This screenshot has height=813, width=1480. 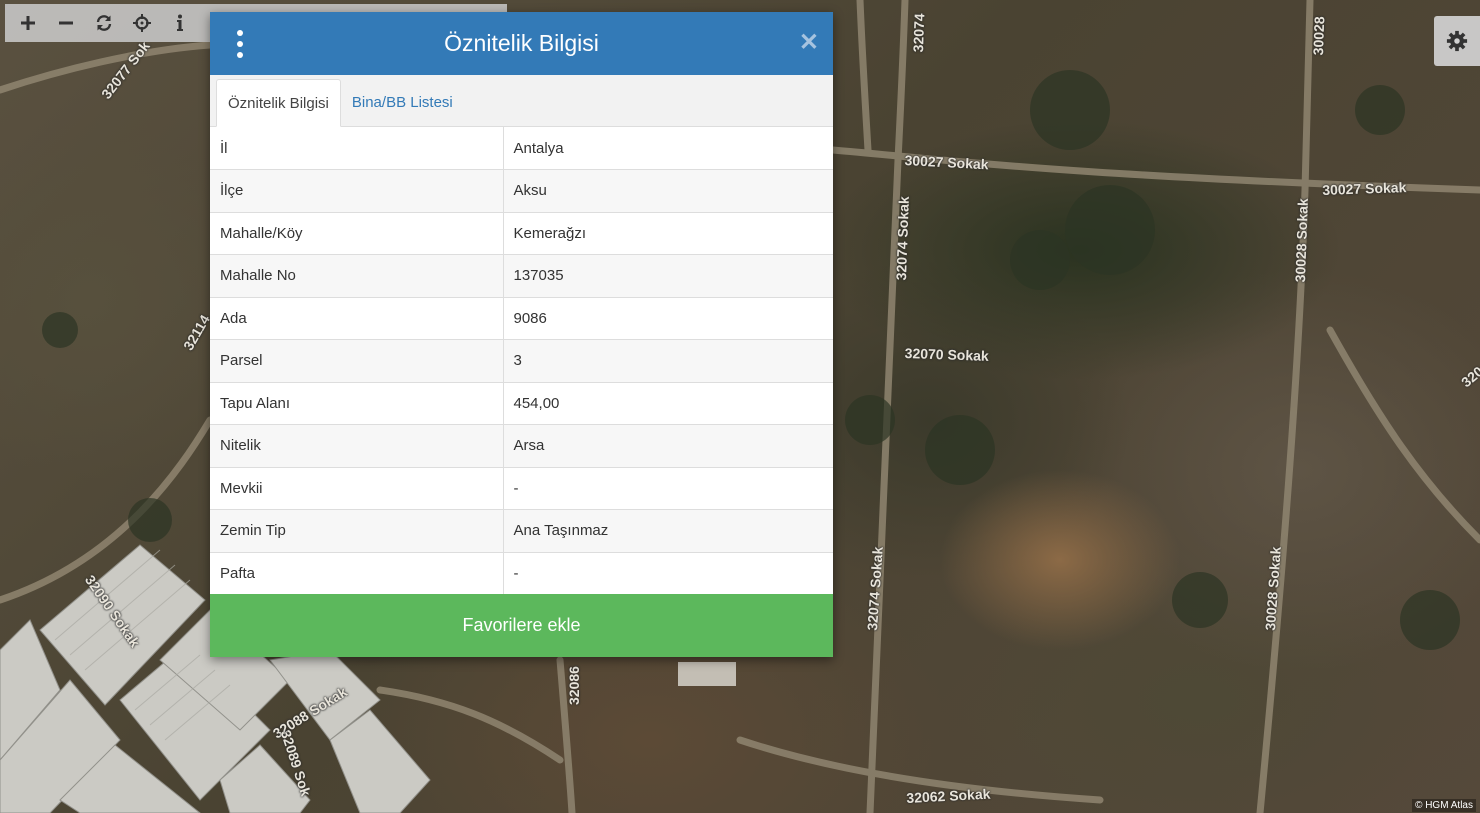 What do you see at coordinates (278, 103) in the screenshot?
I see `tab-attribute-info: Öznitelik Bilgisi` at bounding box center [278, 103].